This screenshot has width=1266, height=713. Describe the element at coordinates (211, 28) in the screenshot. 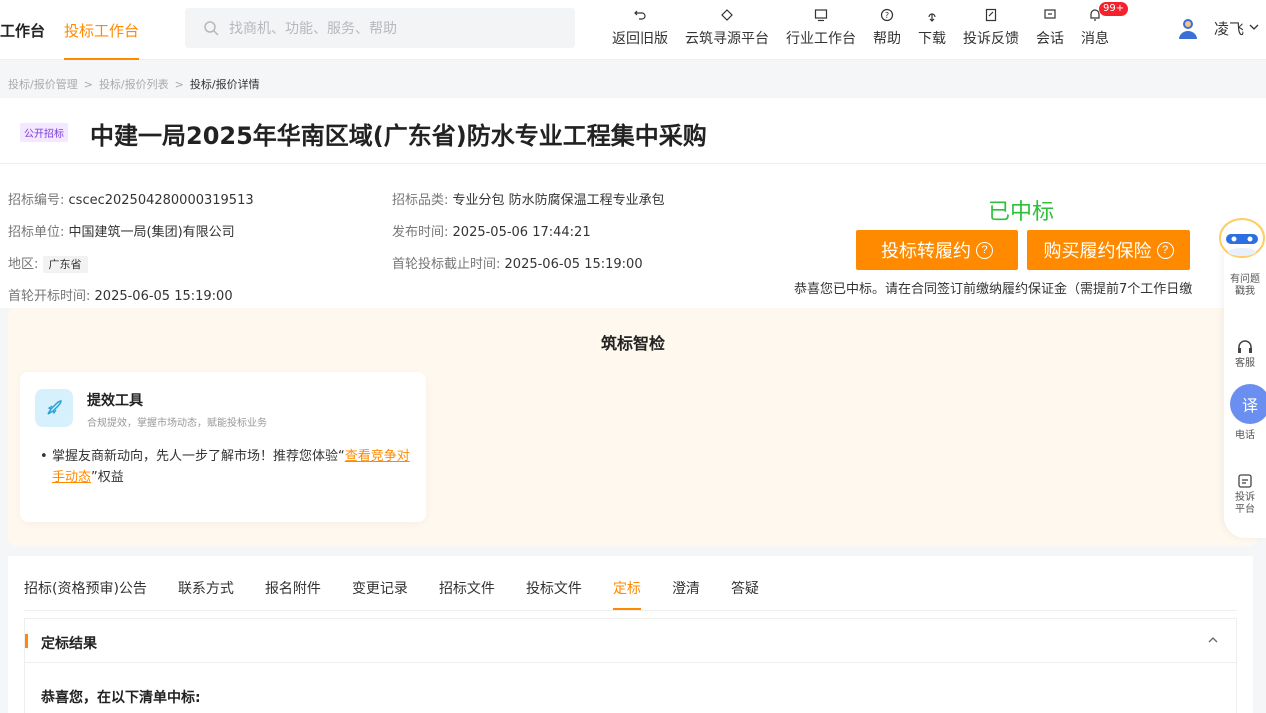

I see `search-icon` at that location.